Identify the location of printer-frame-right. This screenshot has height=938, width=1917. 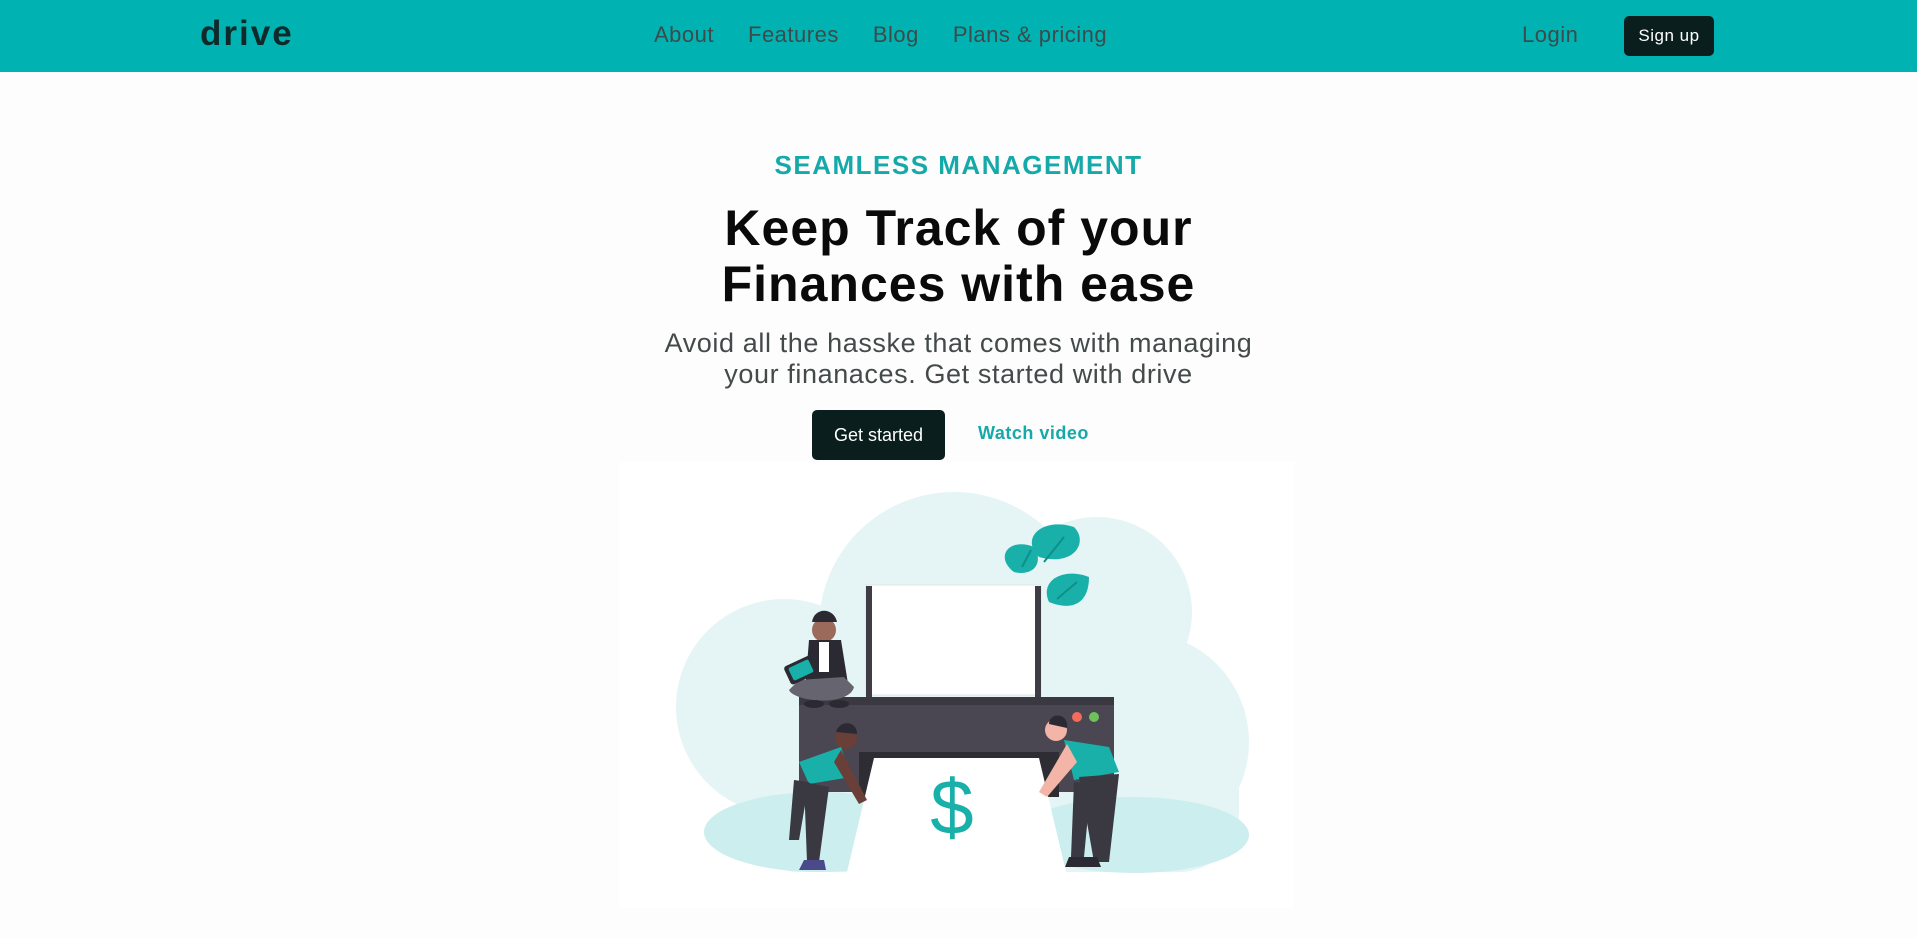
(1038, 642).